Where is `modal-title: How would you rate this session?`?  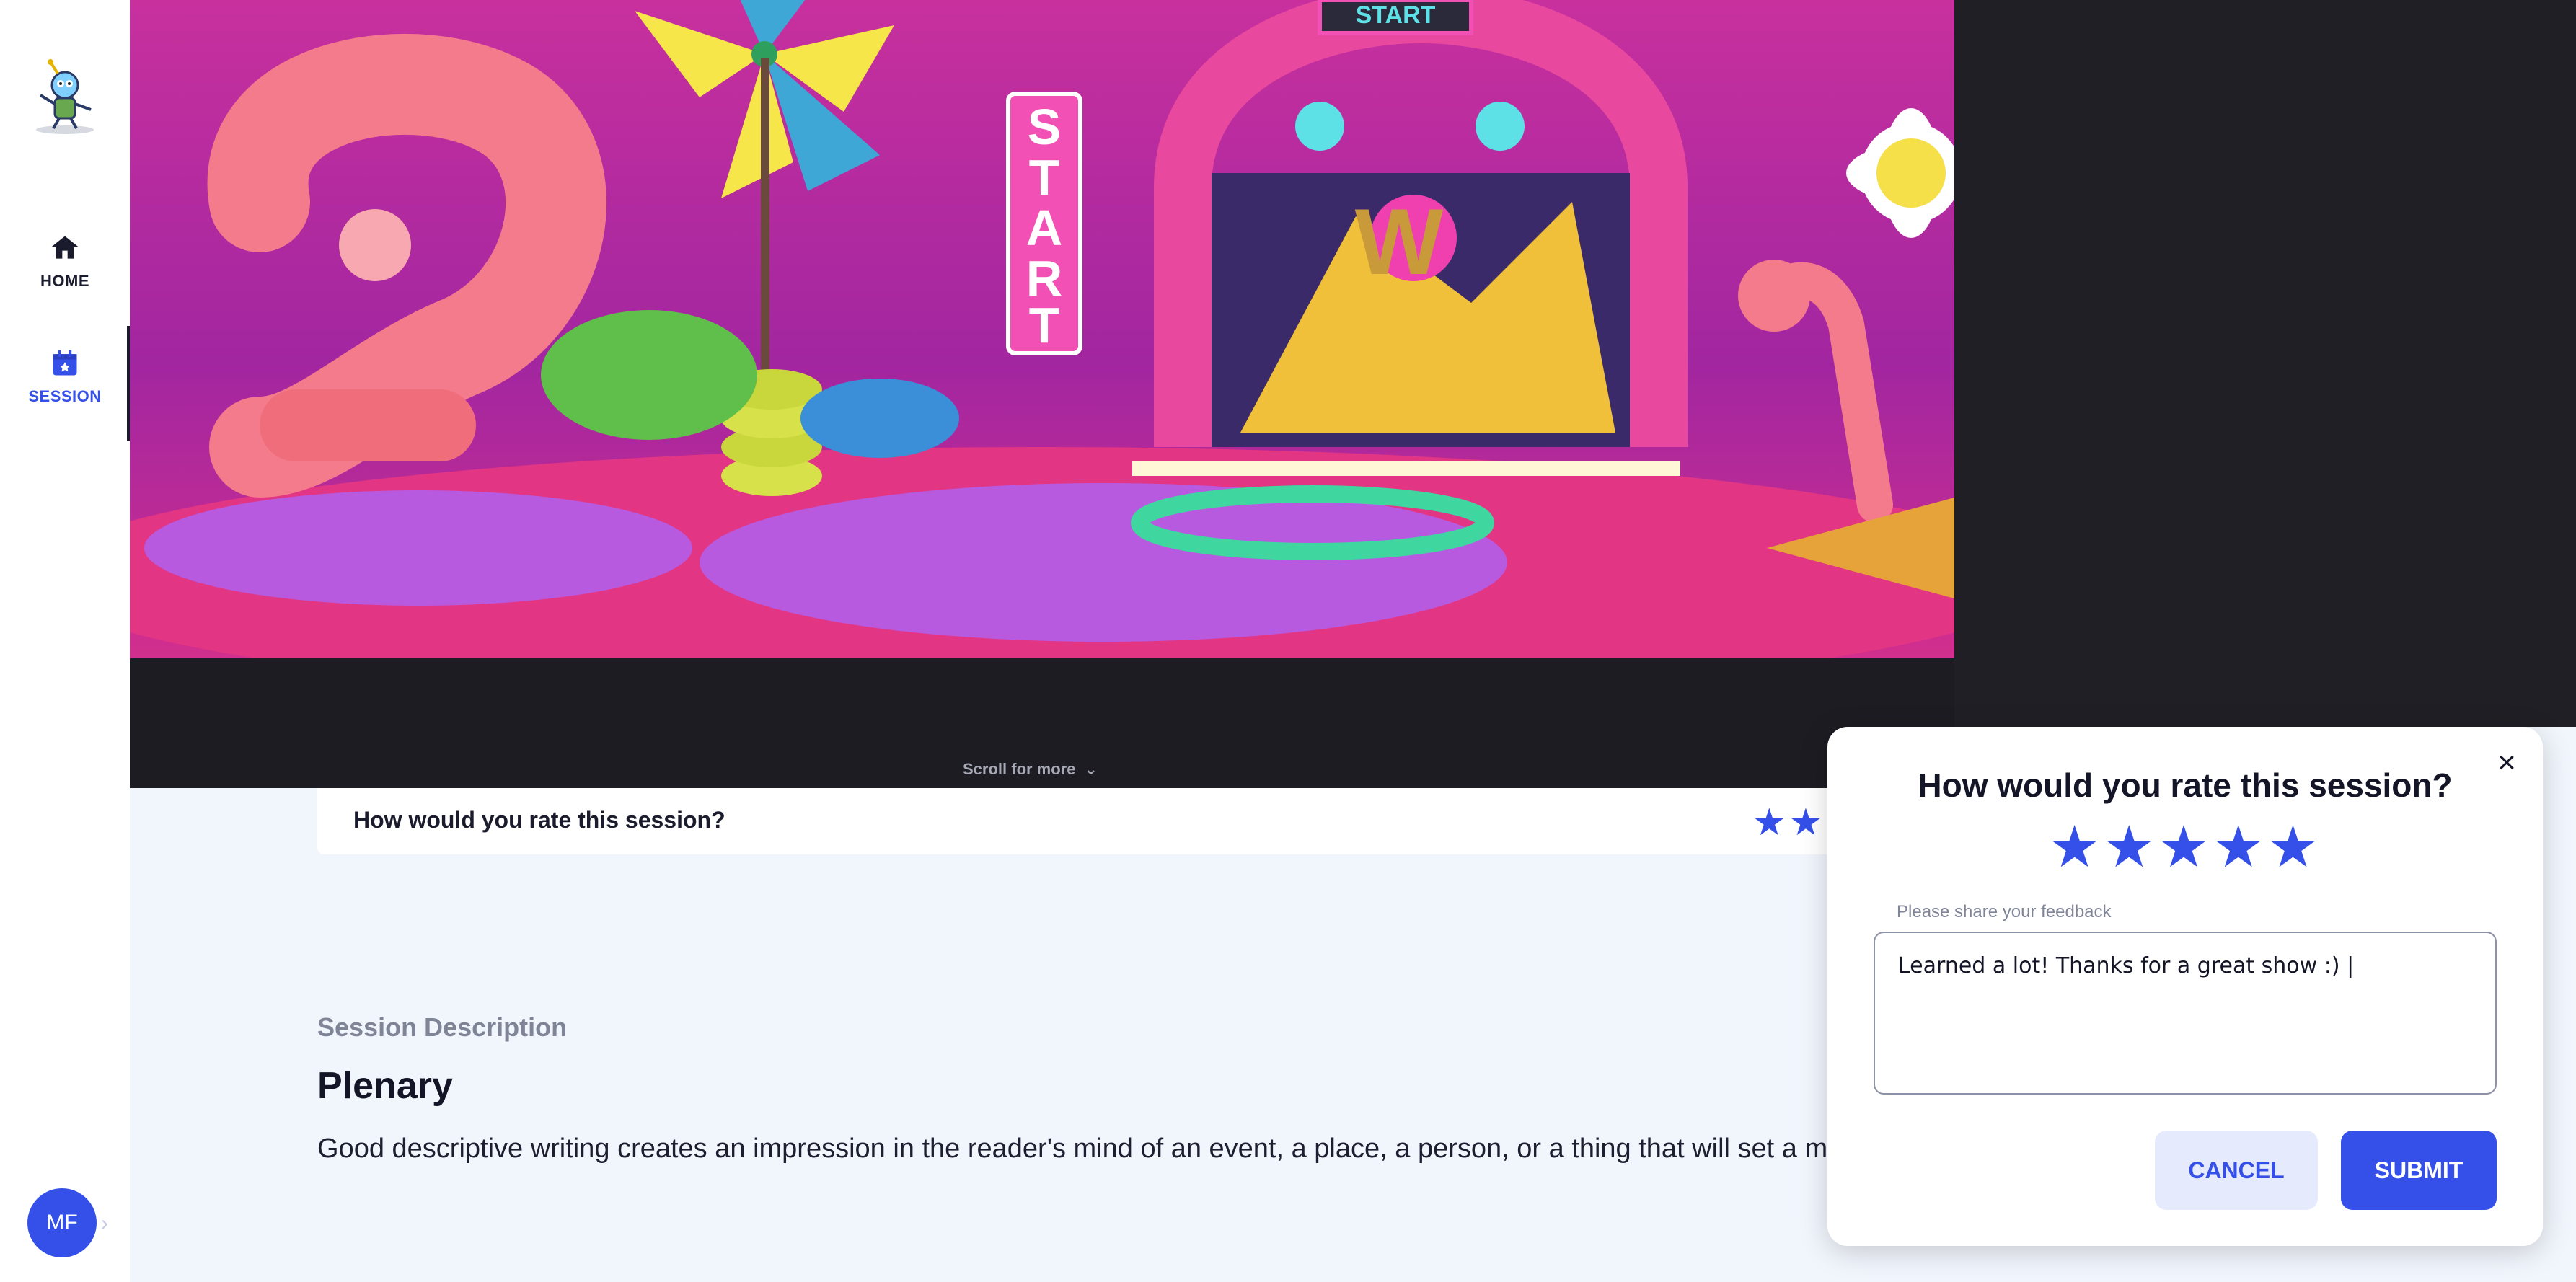 modal-title: How would you rate this session? is located at coordinates (2185, 785).